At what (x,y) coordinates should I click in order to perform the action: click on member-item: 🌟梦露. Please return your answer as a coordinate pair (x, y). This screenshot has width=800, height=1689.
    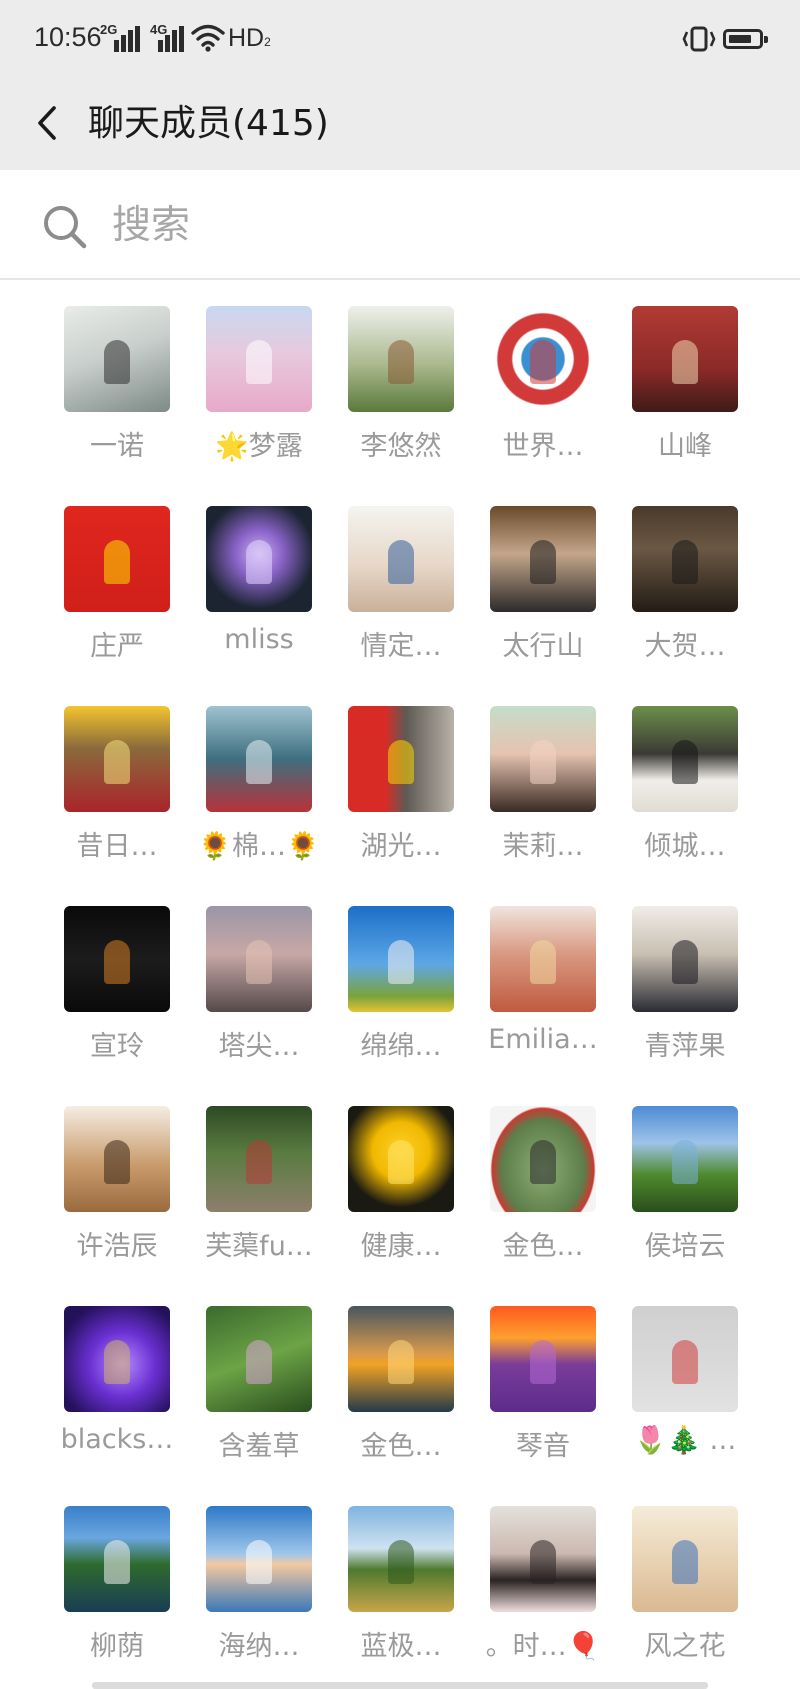
    Looking at the image, I should click on (257, 372).